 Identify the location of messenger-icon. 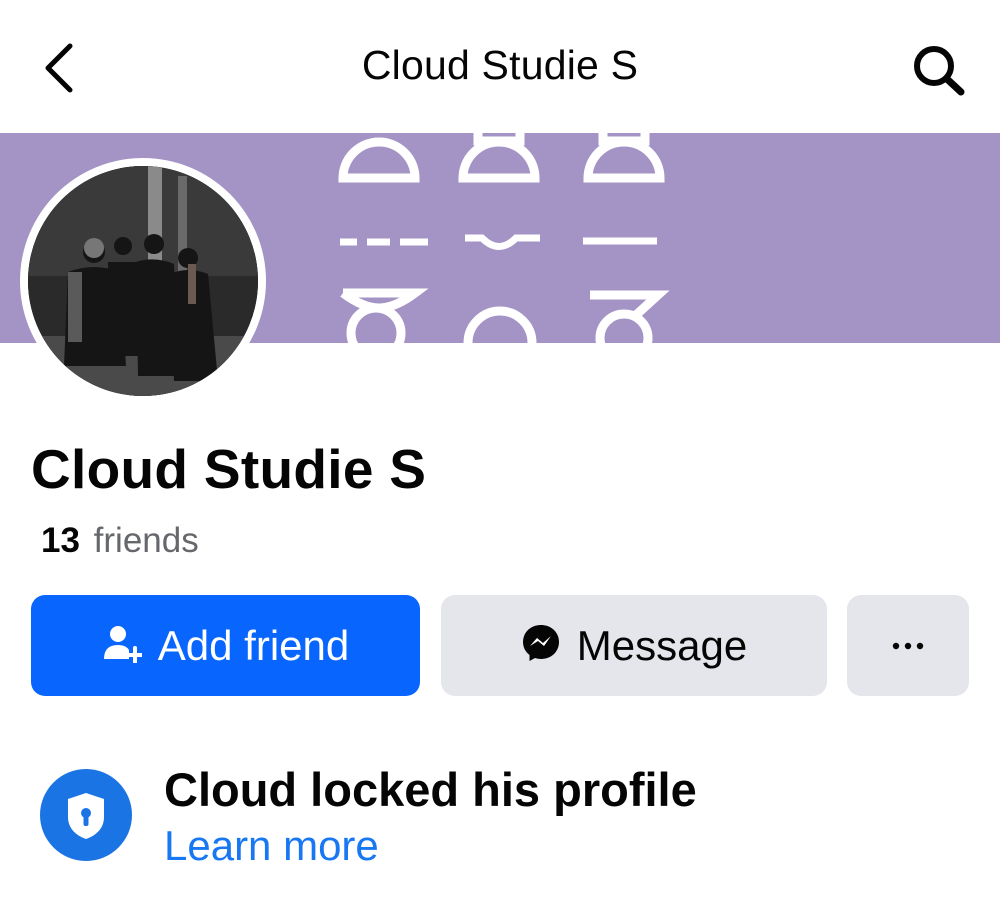
(541, 645).